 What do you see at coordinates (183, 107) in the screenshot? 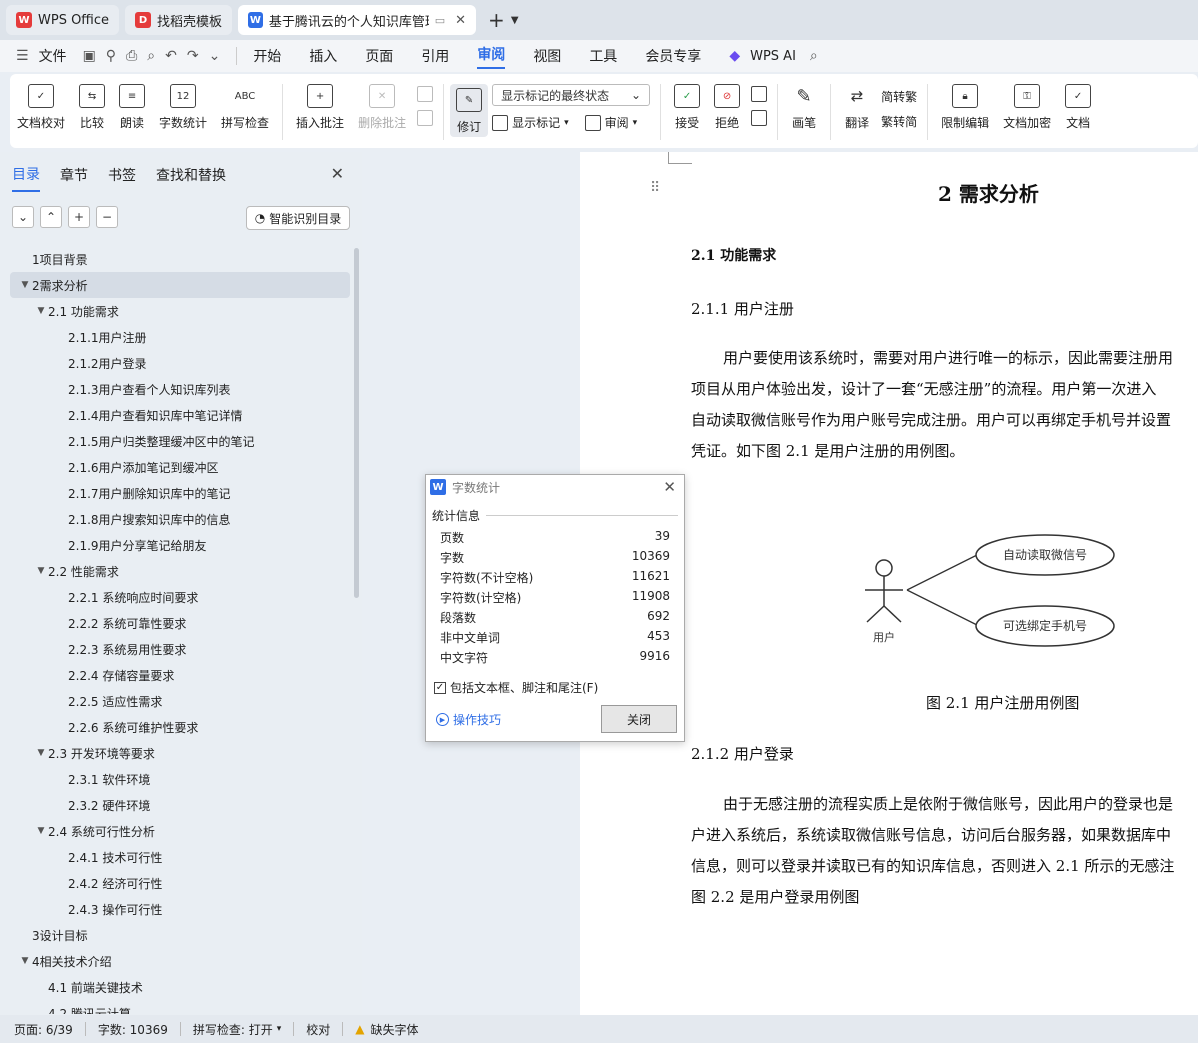
I see `word-count-button: 12 字数统计` at bounding box center [183, 107].